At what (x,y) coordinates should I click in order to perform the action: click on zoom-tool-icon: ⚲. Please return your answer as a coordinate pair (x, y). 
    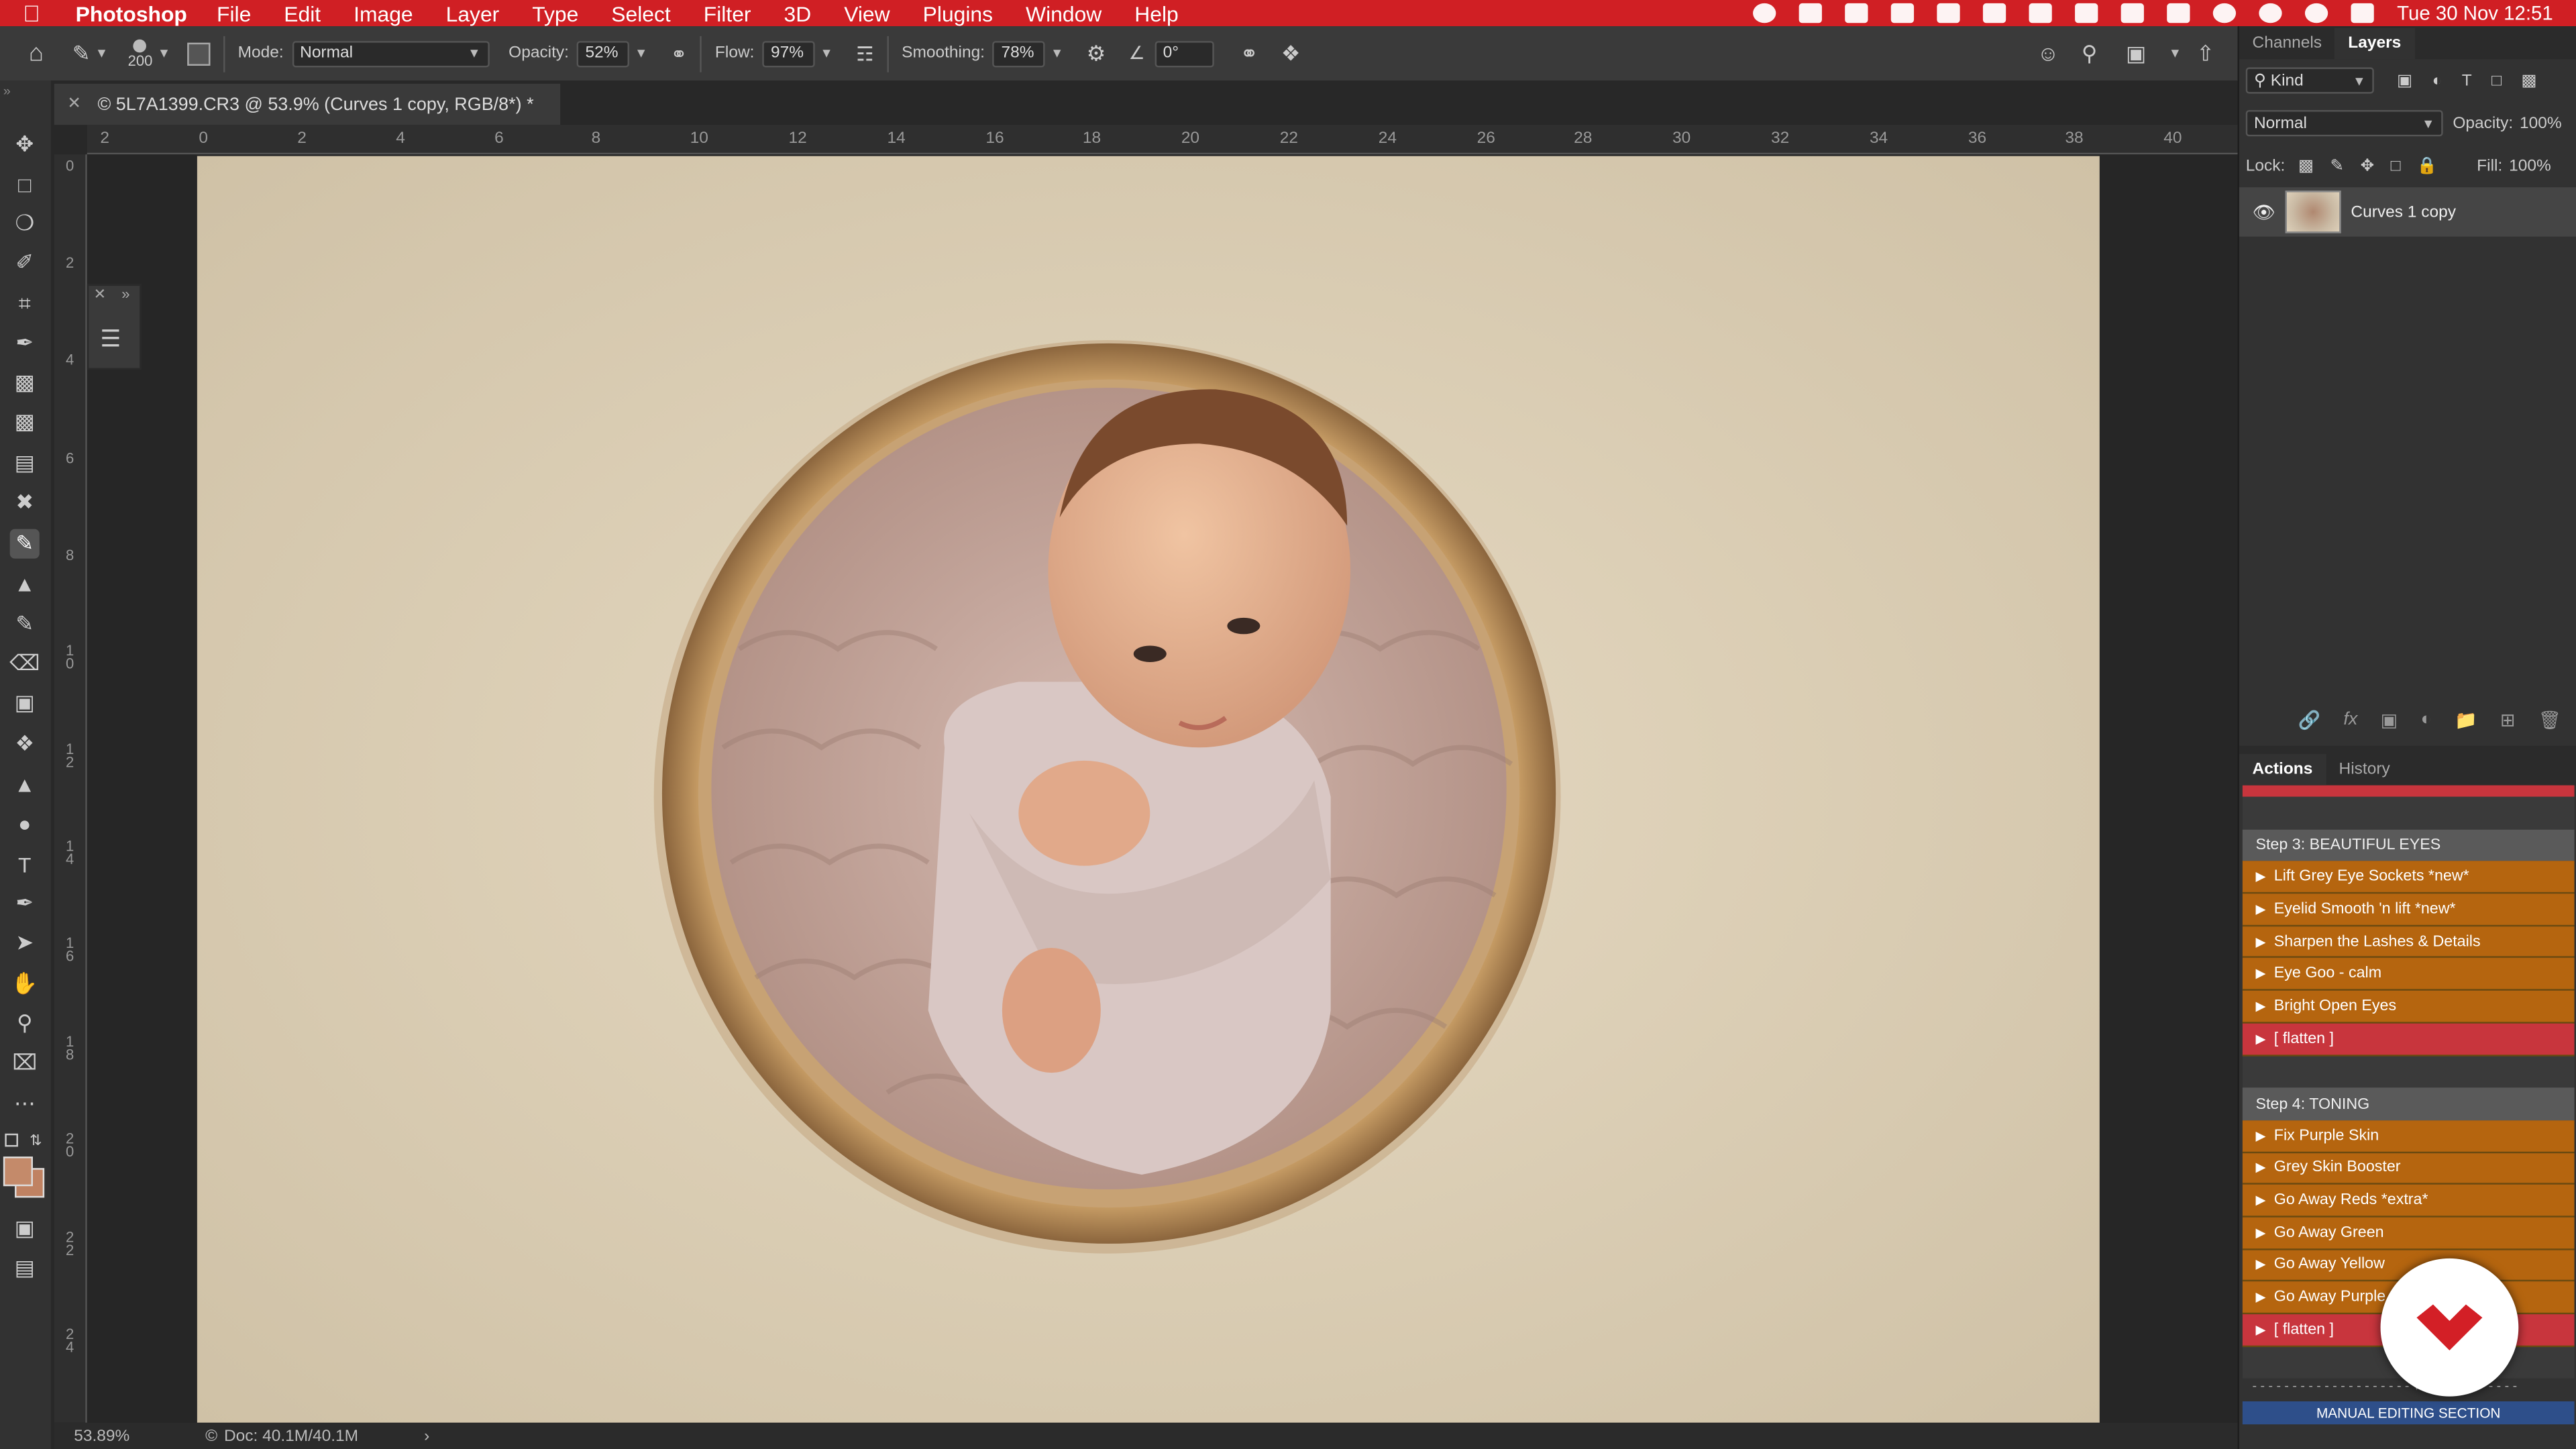
    Looking at the image, I should click on (25, 1023).